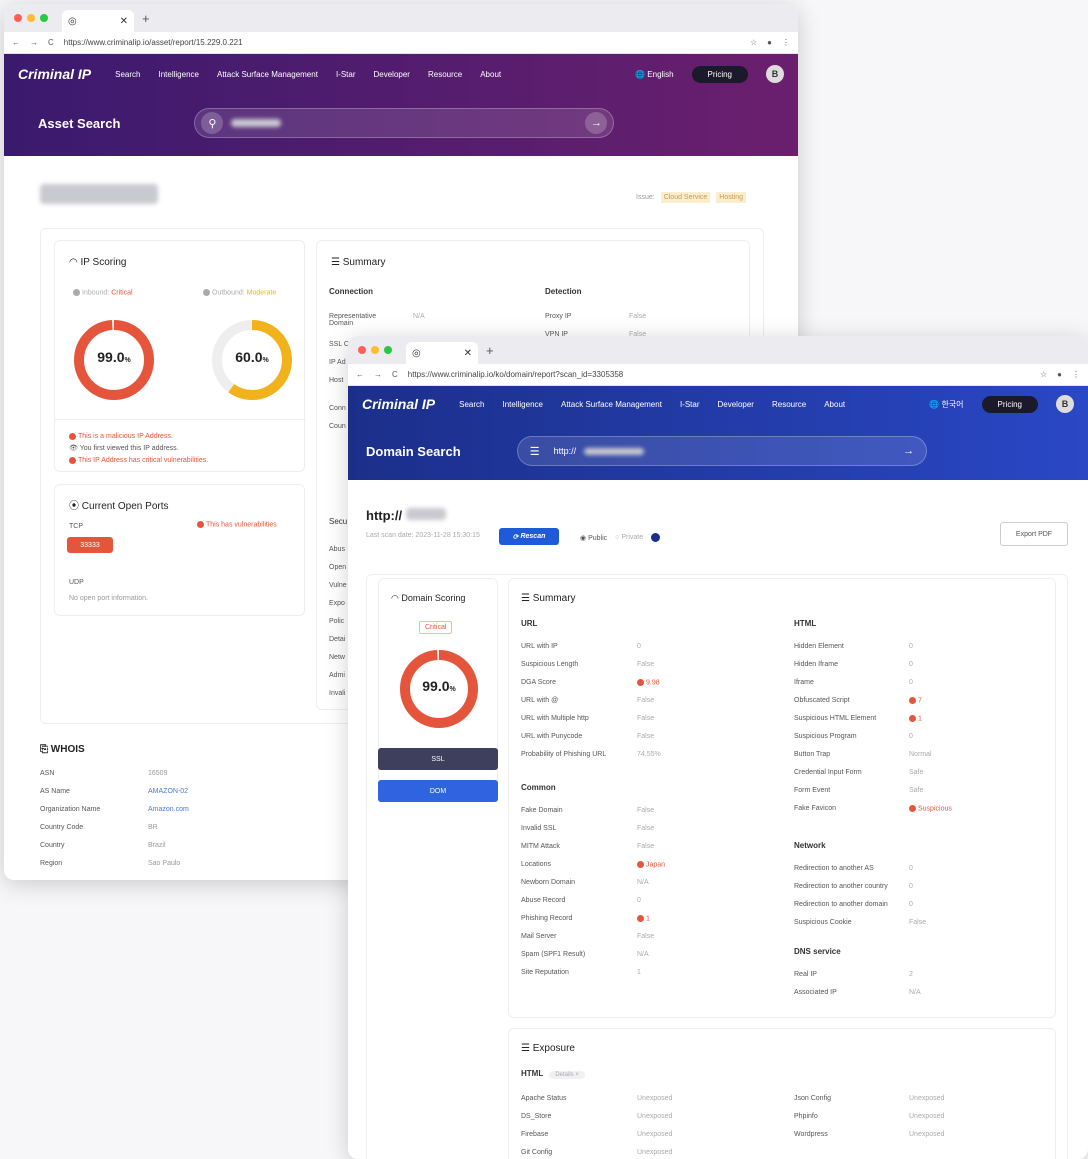 This screenshot has width=1088, height=1159. Describe the element at coordinates (935, 809) in the screenshot. I see `value-text: Suspicious` at that location.